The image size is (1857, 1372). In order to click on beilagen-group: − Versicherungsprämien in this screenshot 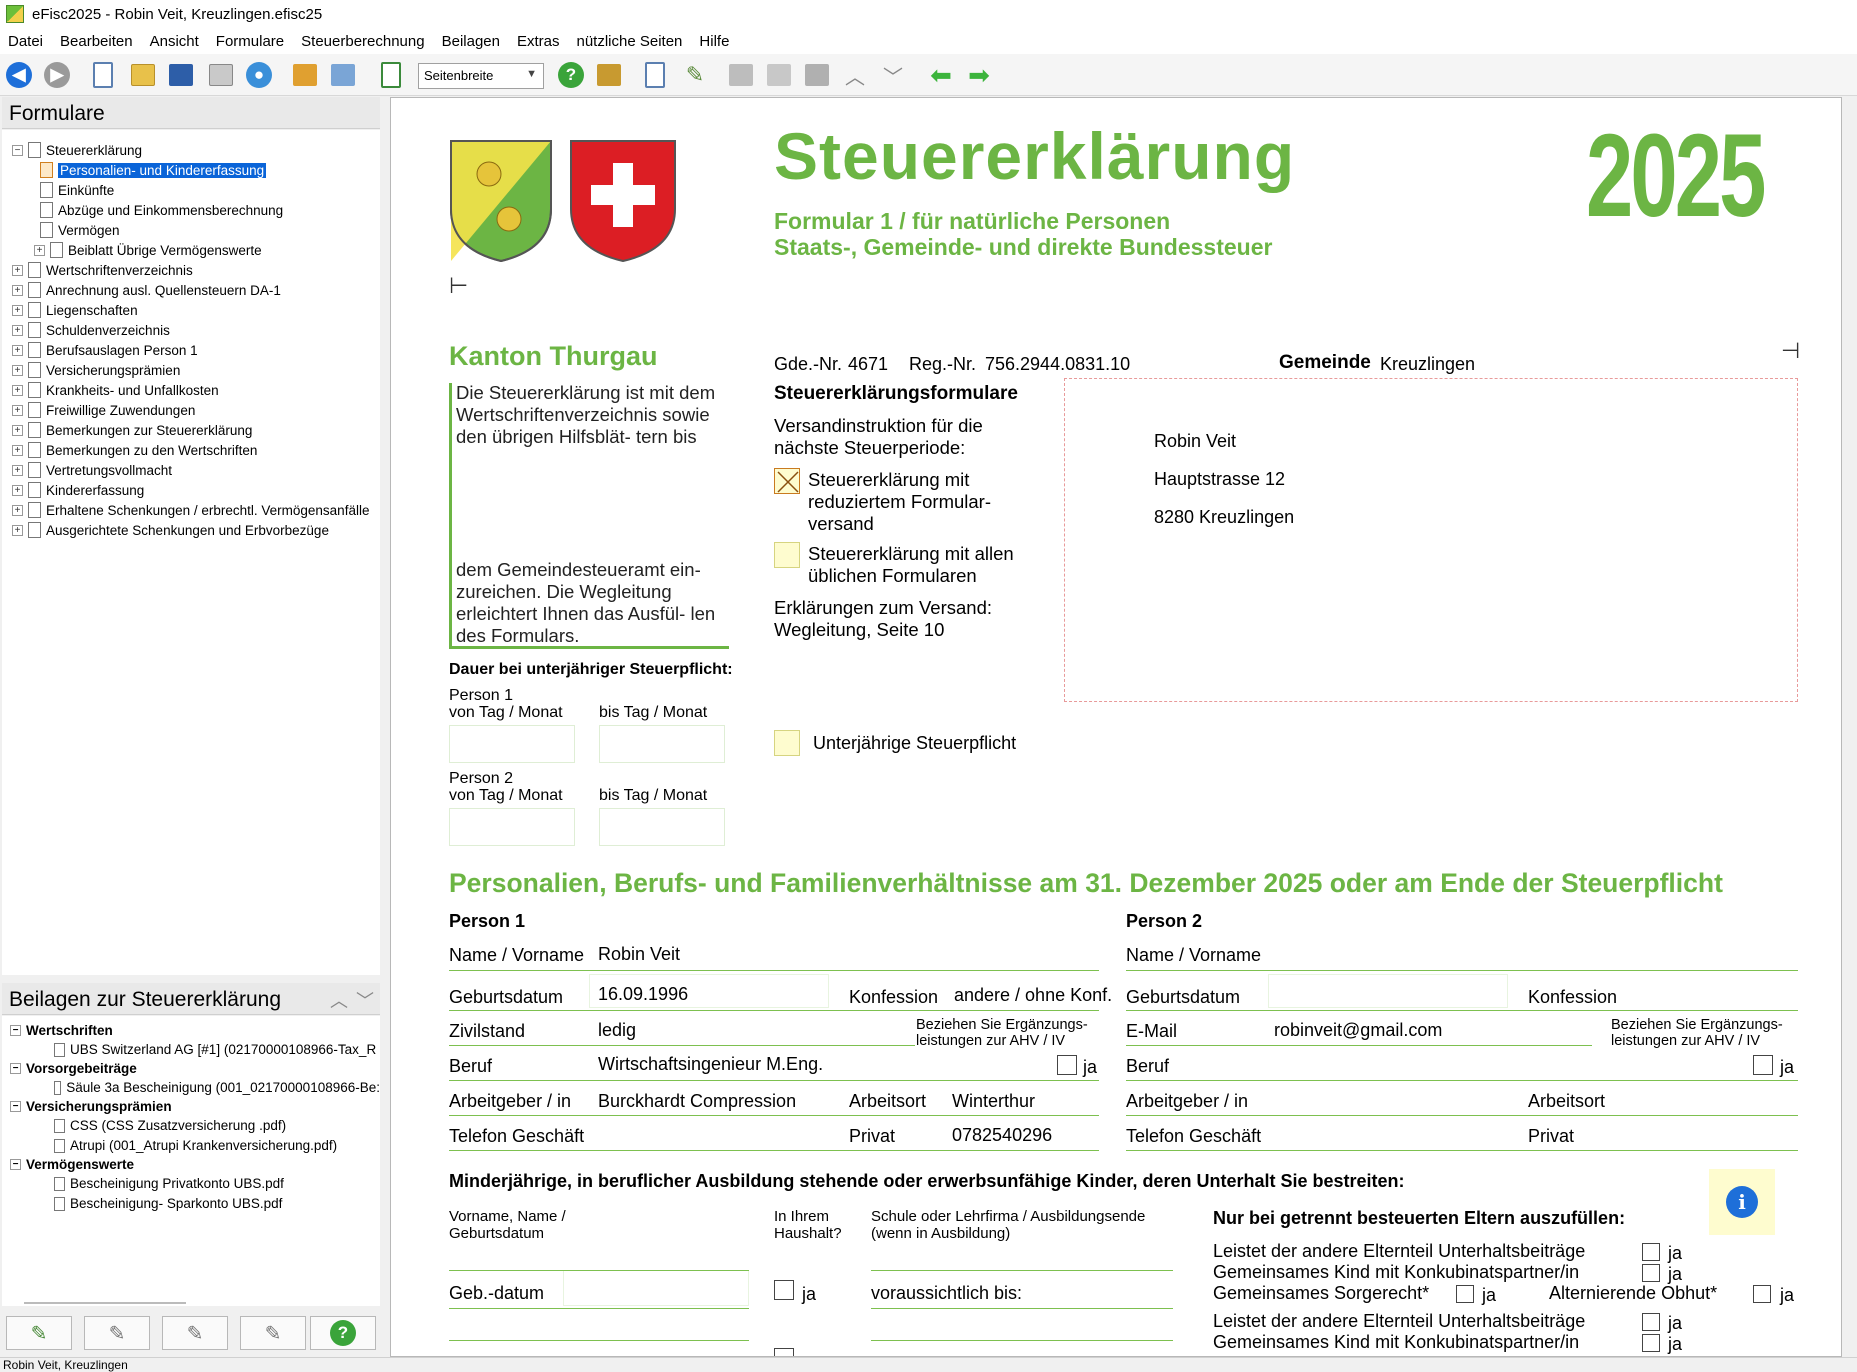, I will do `click(91, 1106)`.